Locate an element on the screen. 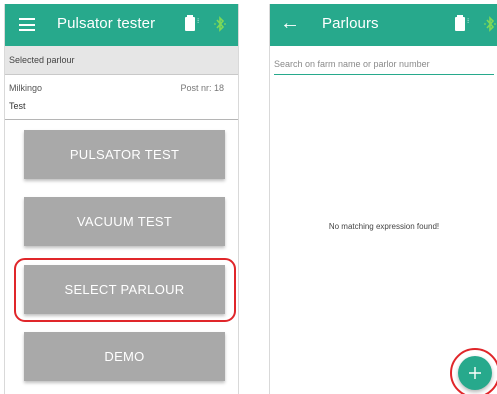 The height and width of the screenshot is (394, 497). app-title: Parlours is located at coordinates (350, 23).